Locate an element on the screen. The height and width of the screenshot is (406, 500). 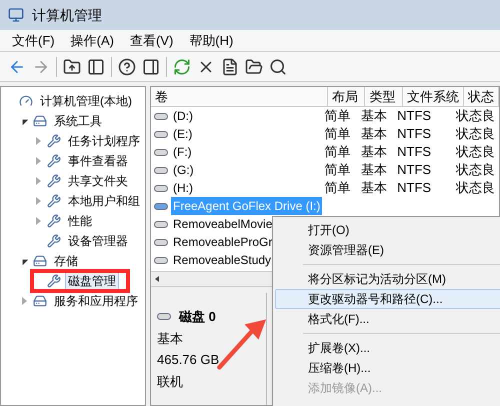
volume-name: (E:) is located at coordinates (182, 134).